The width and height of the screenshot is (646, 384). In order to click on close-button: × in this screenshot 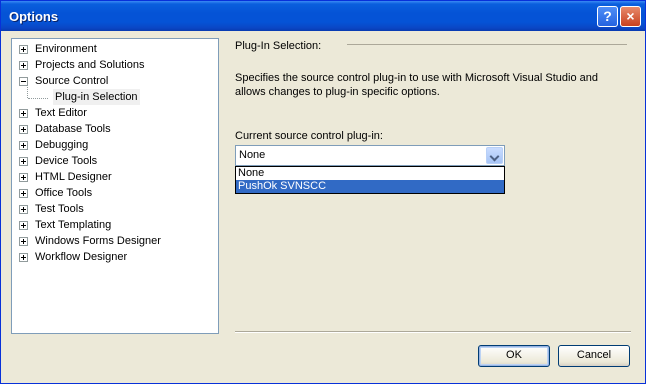, I will do `click(630, 16)`.